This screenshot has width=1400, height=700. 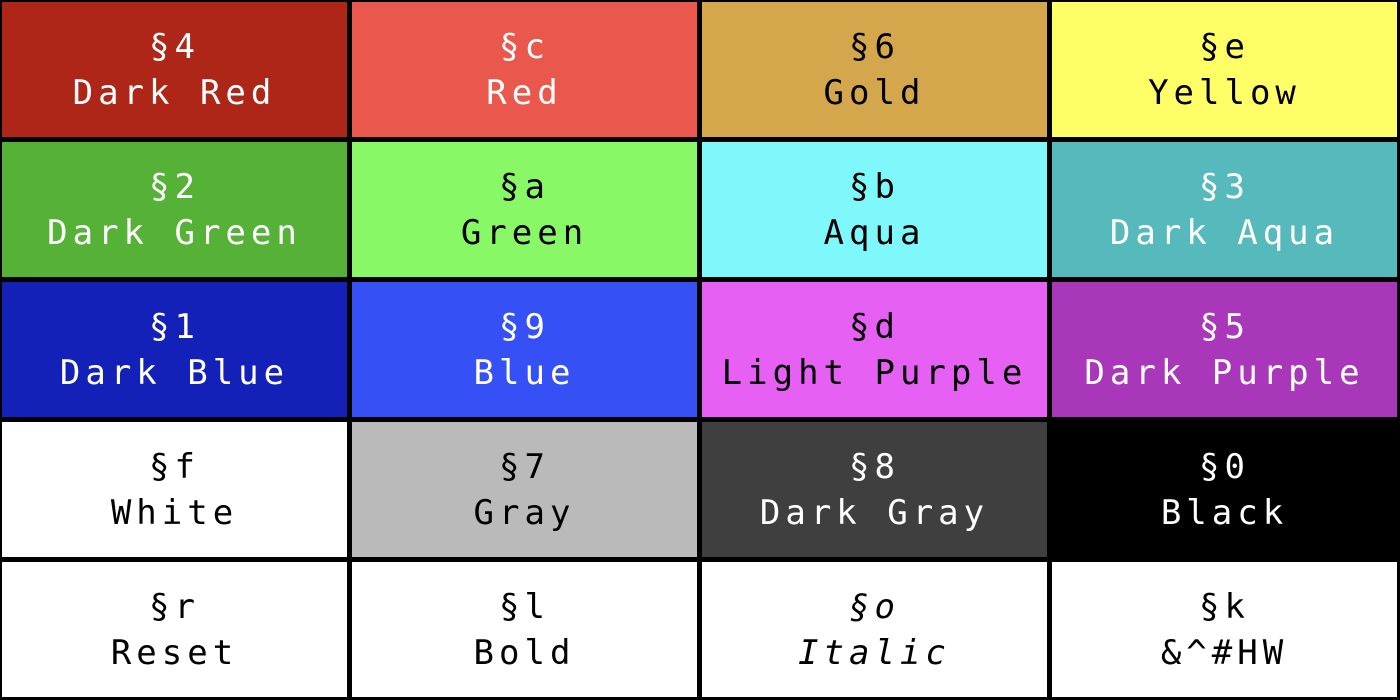 I want to click on color-code: §e, so click(x=1224, y=46).